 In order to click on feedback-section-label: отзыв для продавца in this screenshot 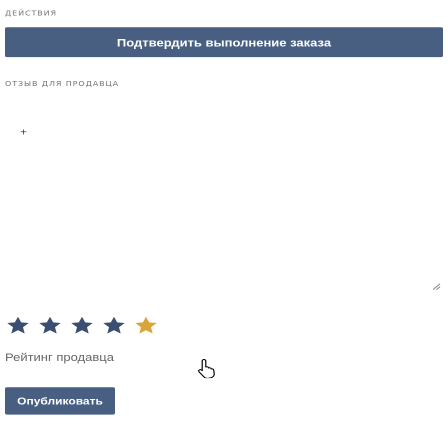, I will do `click(62, 84)`.